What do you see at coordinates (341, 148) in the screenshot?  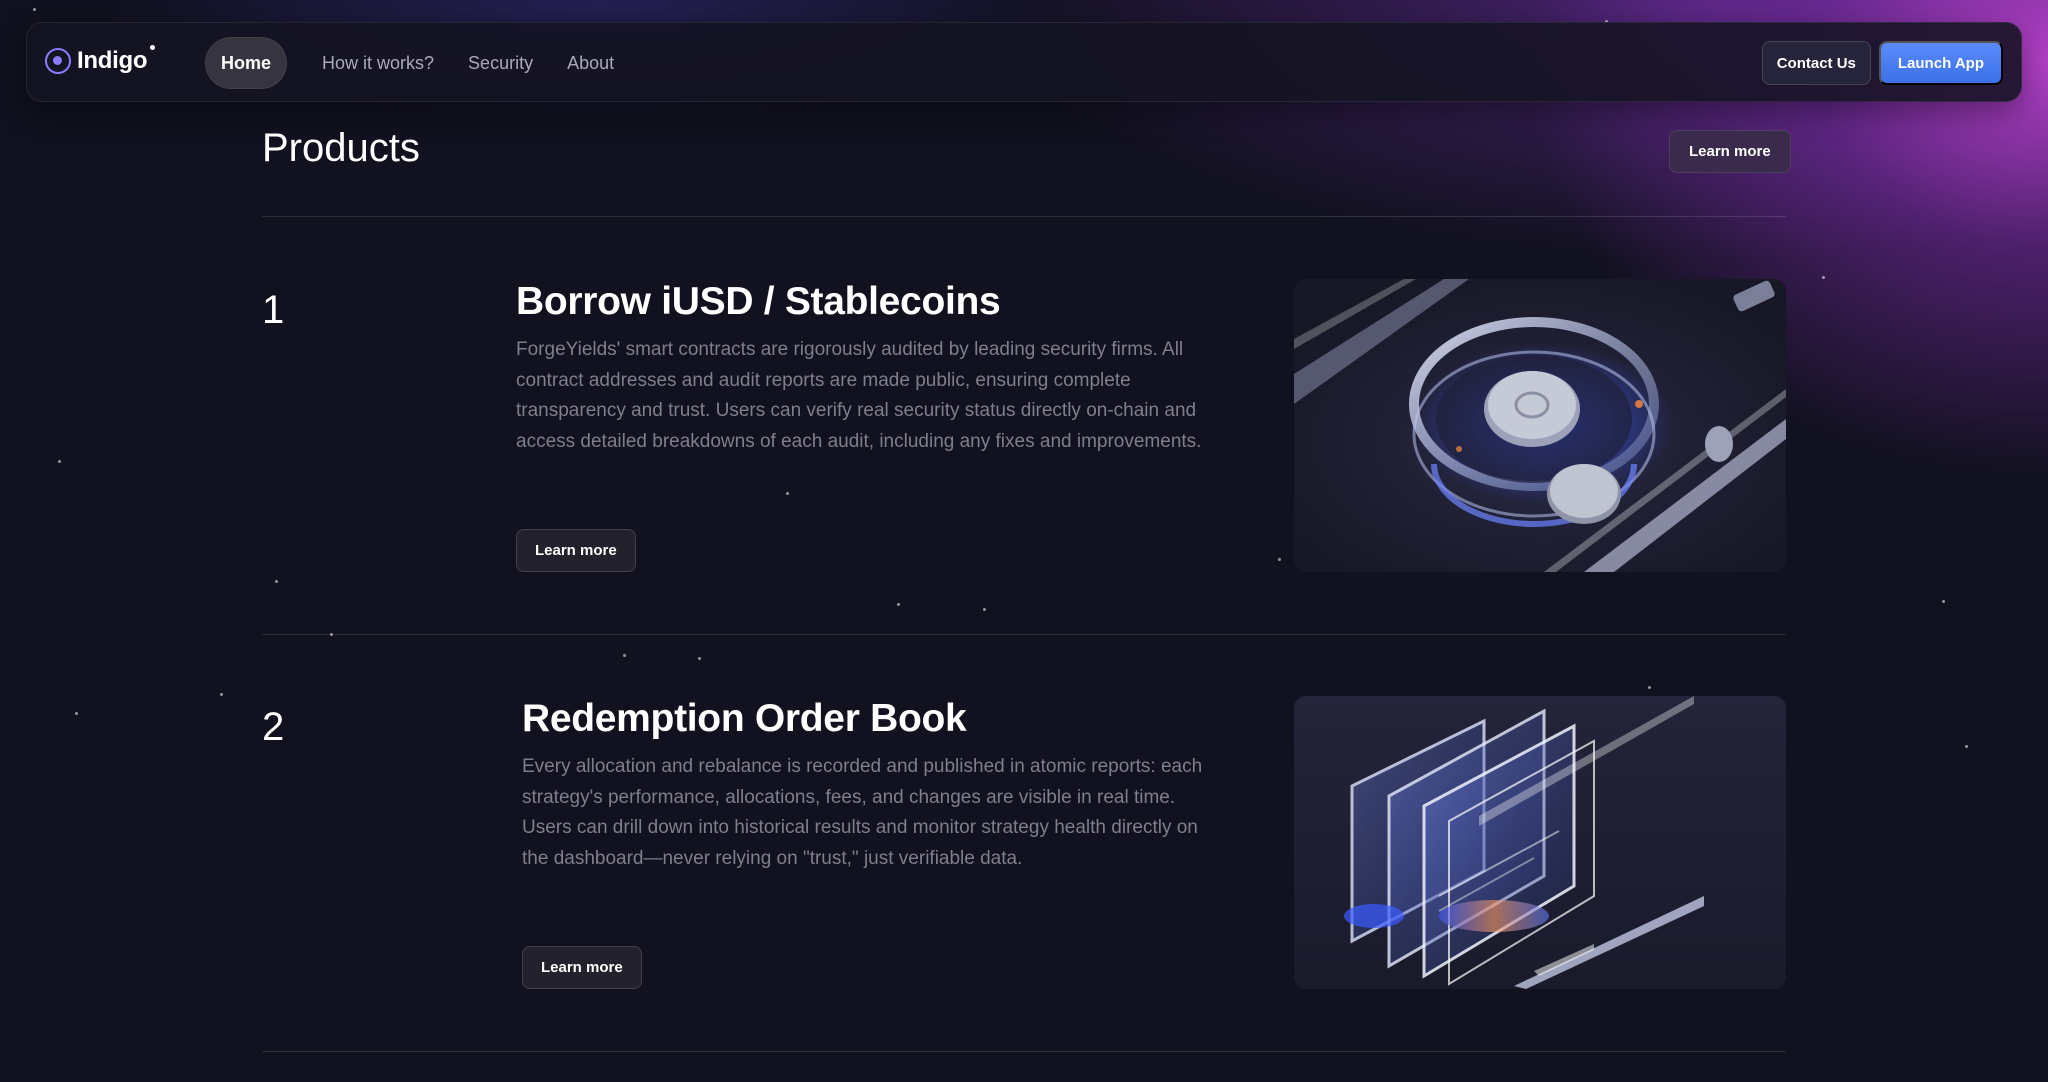 I see `products-title: Products` at bounding box center [341, 148].